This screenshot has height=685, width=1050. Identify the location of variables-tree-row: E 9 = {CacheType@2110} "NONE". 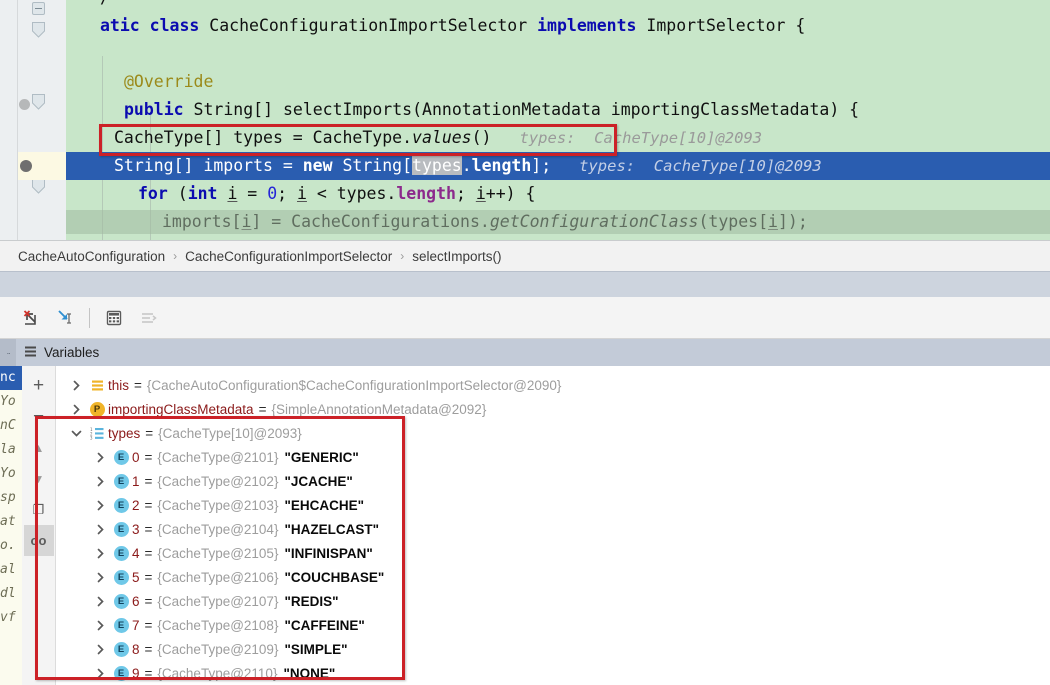
(553, 673).